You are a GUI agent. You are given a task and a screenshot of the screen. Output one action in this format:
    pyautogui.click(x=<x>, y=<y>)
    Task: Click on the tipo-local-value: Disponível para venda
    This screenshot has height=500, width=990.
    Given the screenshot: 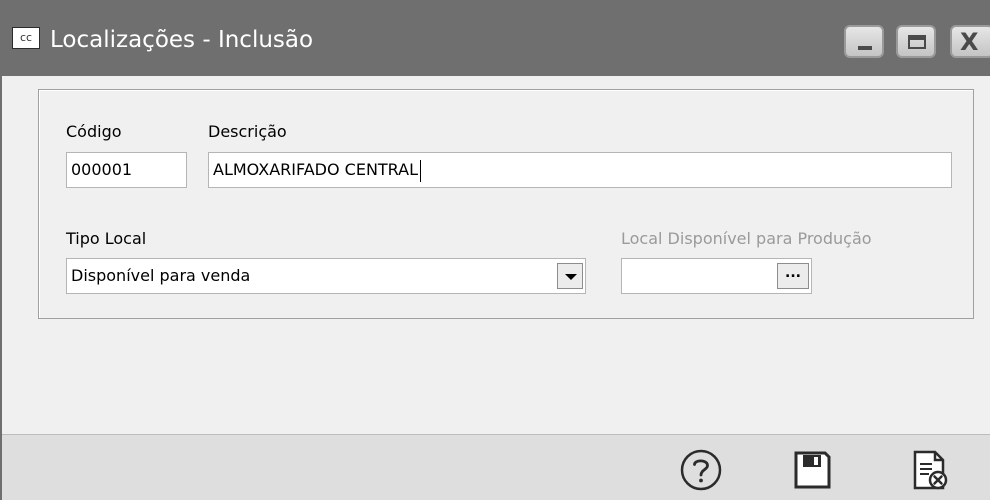 What is the action you would take?
    pyautogui.click(x=161, y=275)
    